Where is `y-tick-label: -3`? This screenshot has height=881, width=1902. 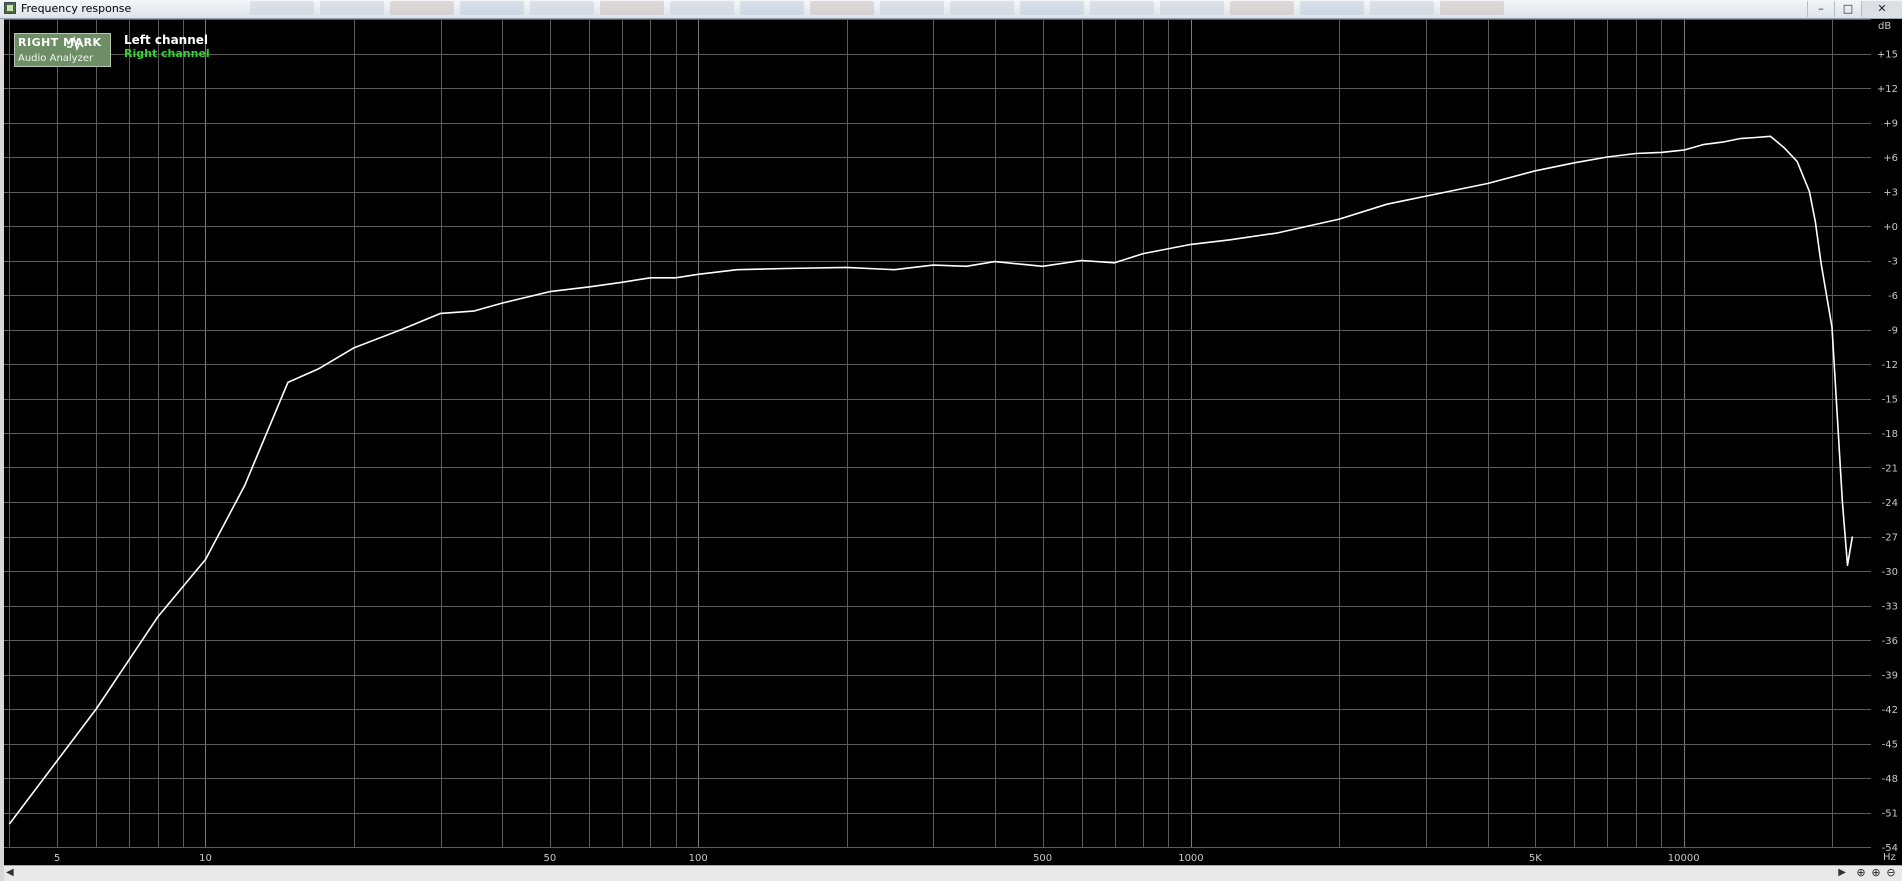
y-tick-label: -3 is located at coordinates (1893, 262).